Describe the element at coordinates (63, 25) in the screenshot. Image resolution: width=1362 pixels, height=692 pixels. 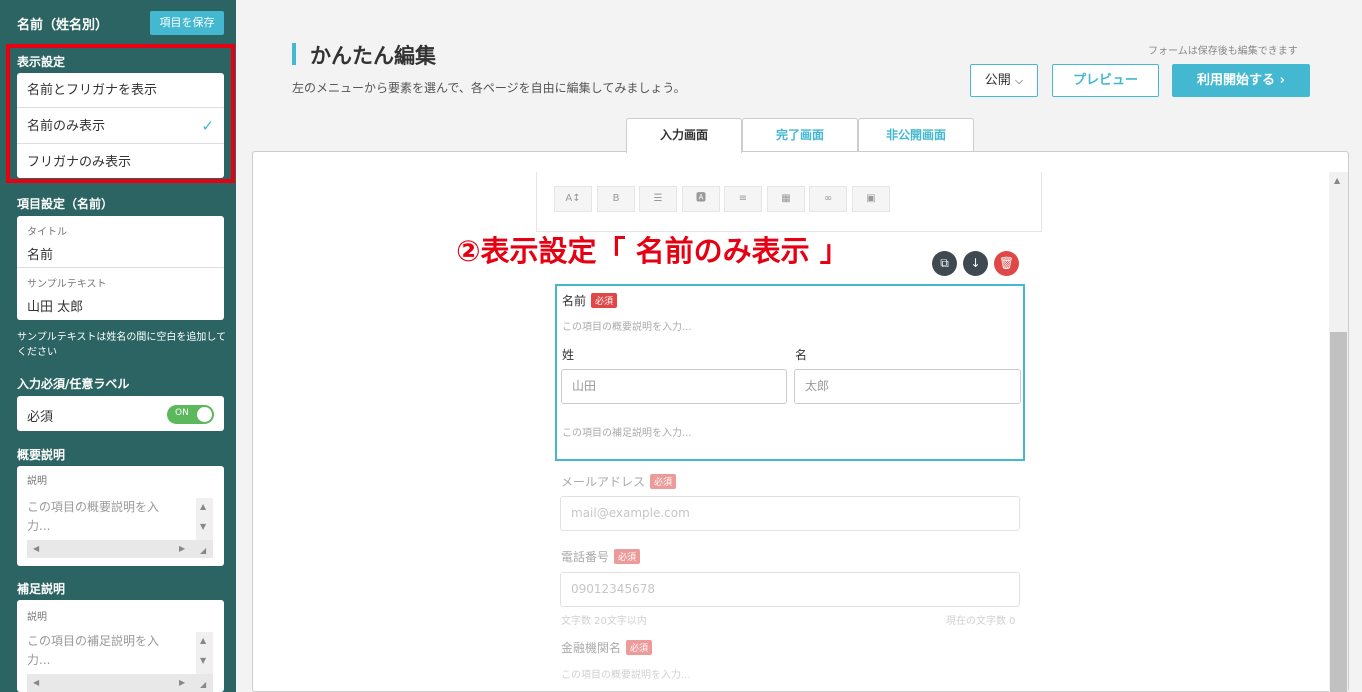
I see `sidebar-title: 名前（姓名別）` at that location.